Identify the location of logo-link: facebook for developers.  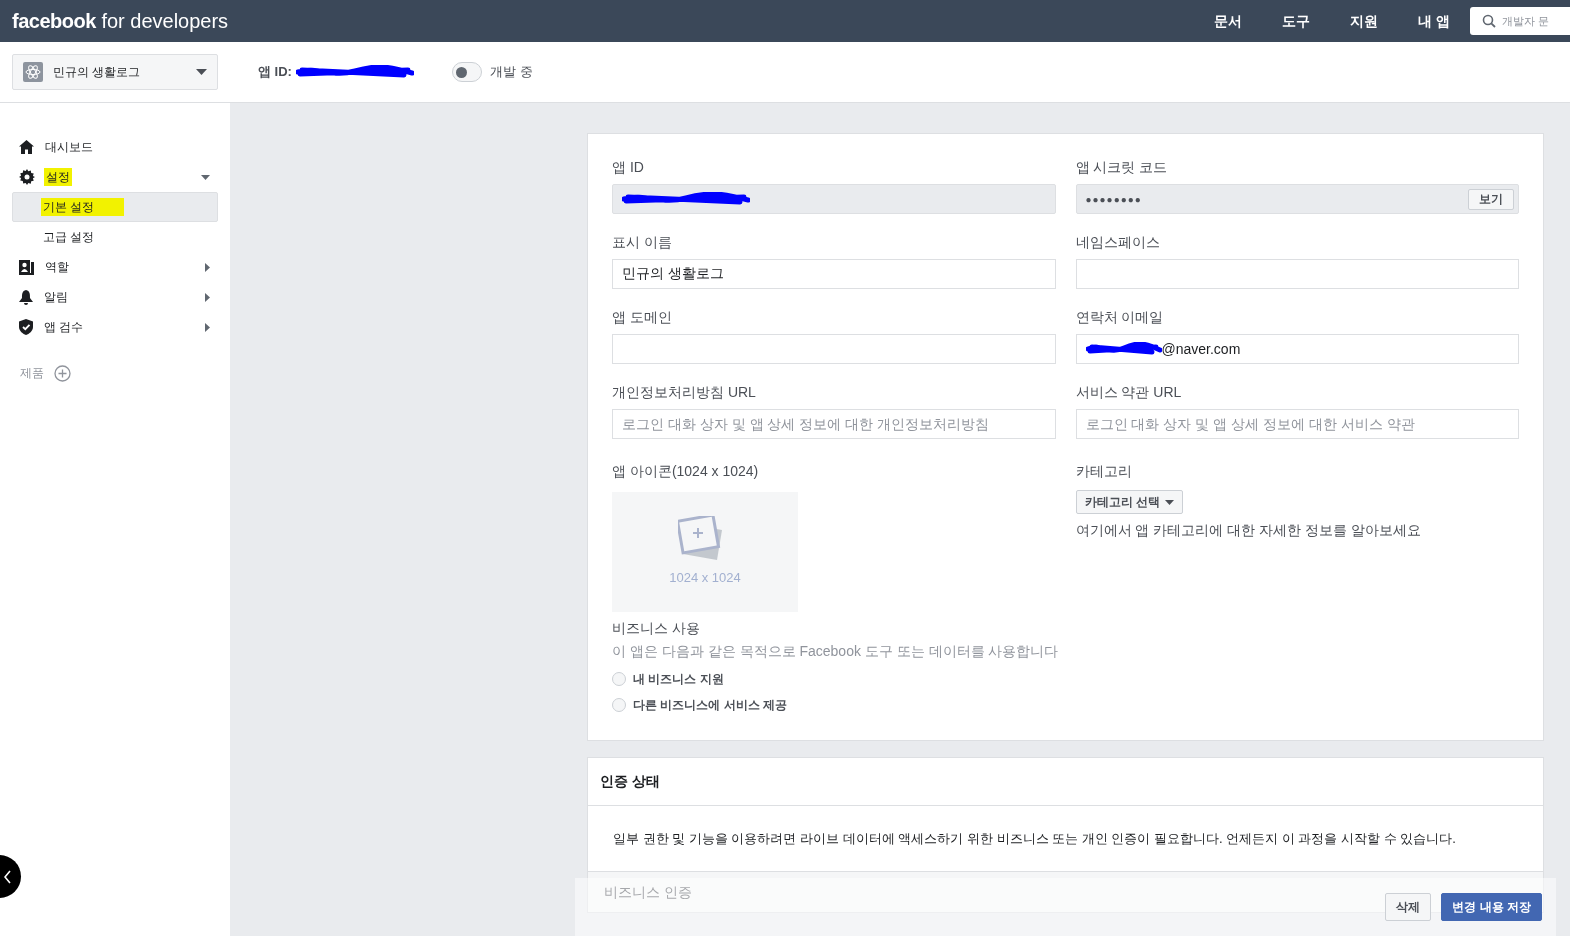
(120, 21).